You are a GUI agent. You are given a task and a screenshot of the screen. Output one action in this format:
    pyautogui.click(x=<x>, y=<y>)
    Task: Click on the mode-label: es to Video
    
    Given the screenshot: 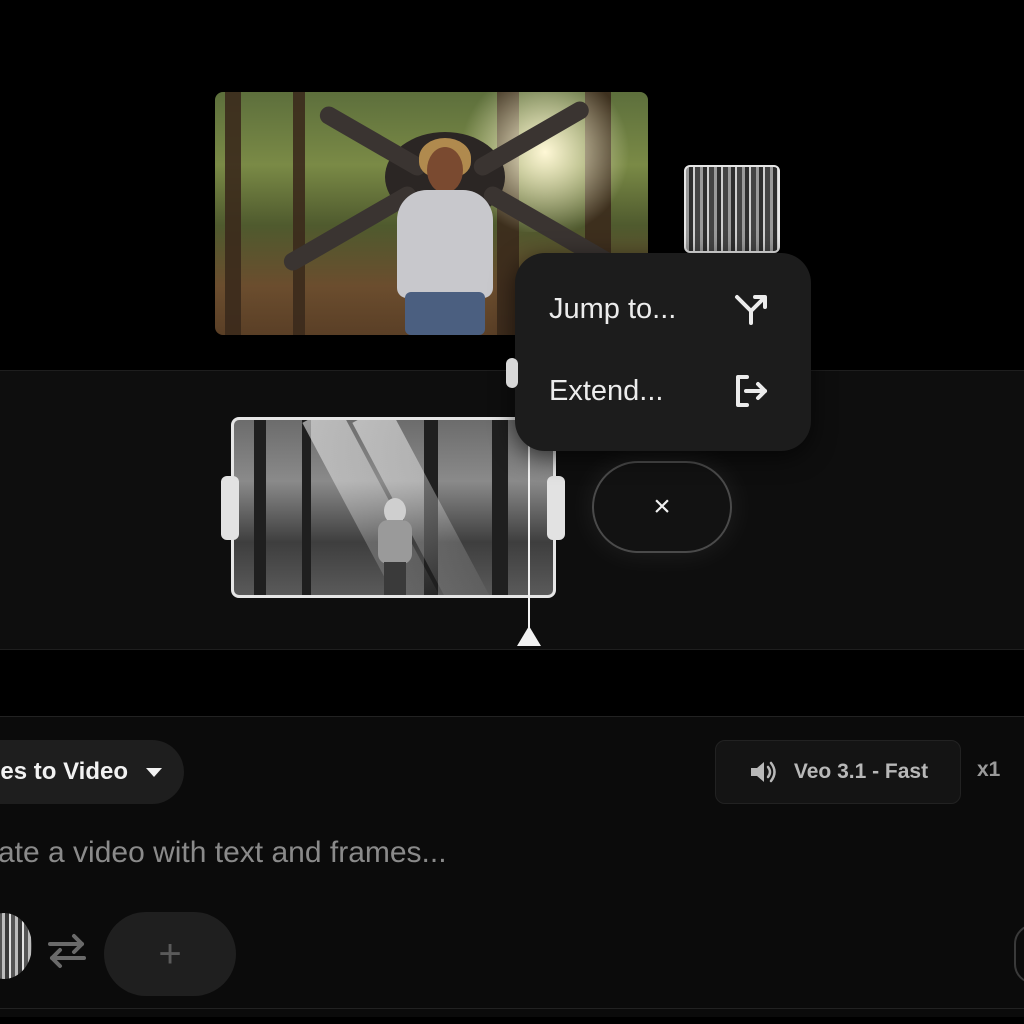 What is the action you would take?
    pyautogui.click(x=64, y=771)
    